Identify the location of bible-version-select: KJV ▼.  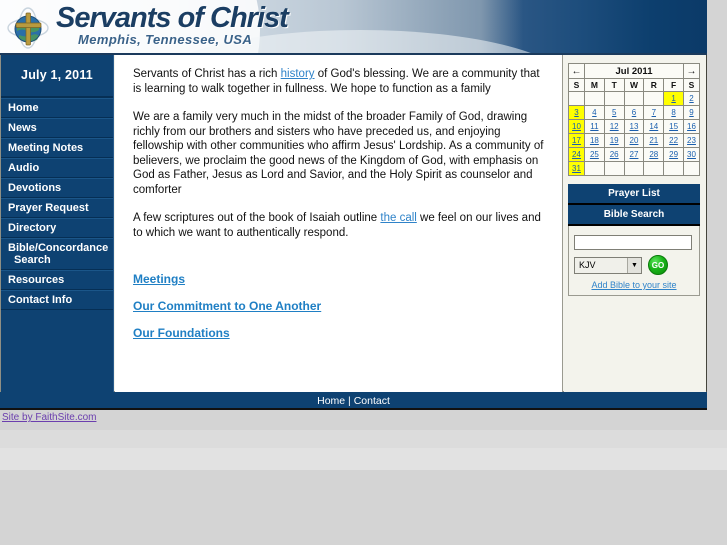
(608, 265).